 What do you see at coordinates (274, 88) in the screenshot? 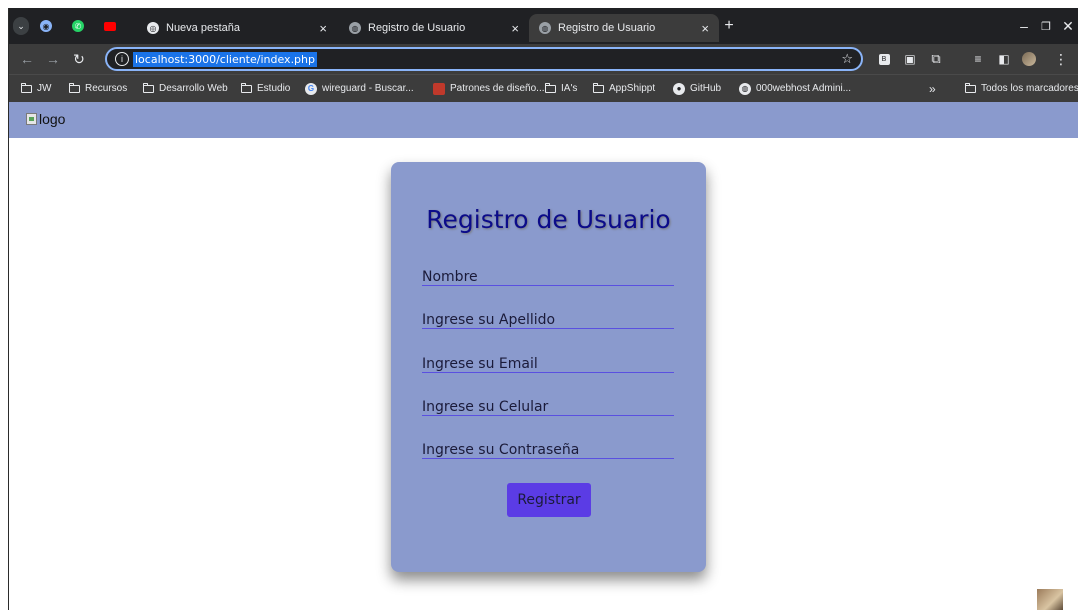
I see `bookmark-label: Estudio` at bounding box center [274, 88].